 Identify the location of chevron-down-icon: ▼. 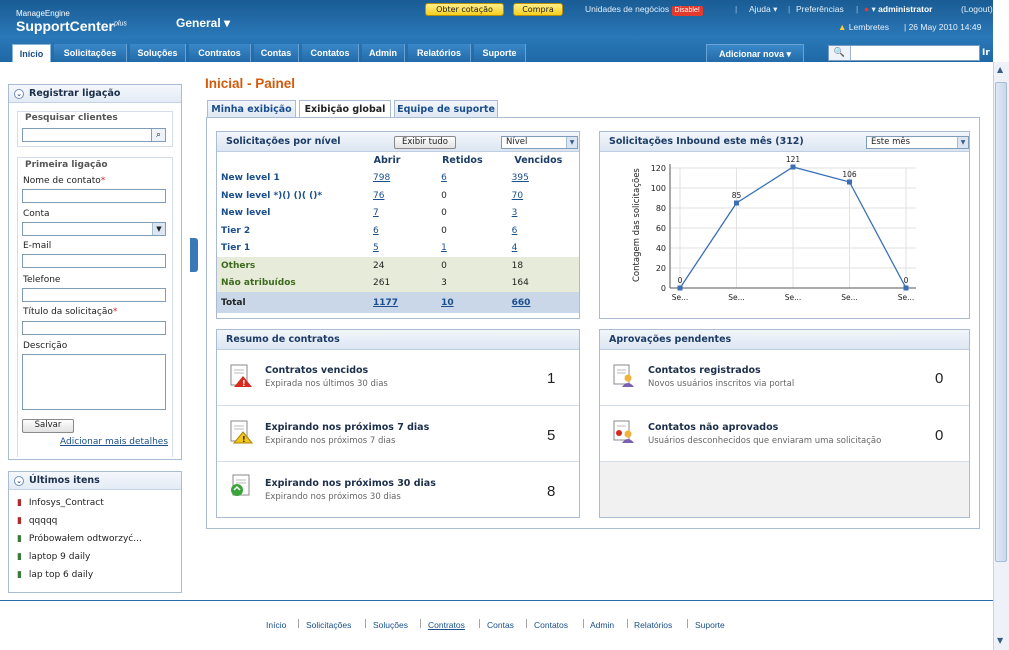
(571, 142).